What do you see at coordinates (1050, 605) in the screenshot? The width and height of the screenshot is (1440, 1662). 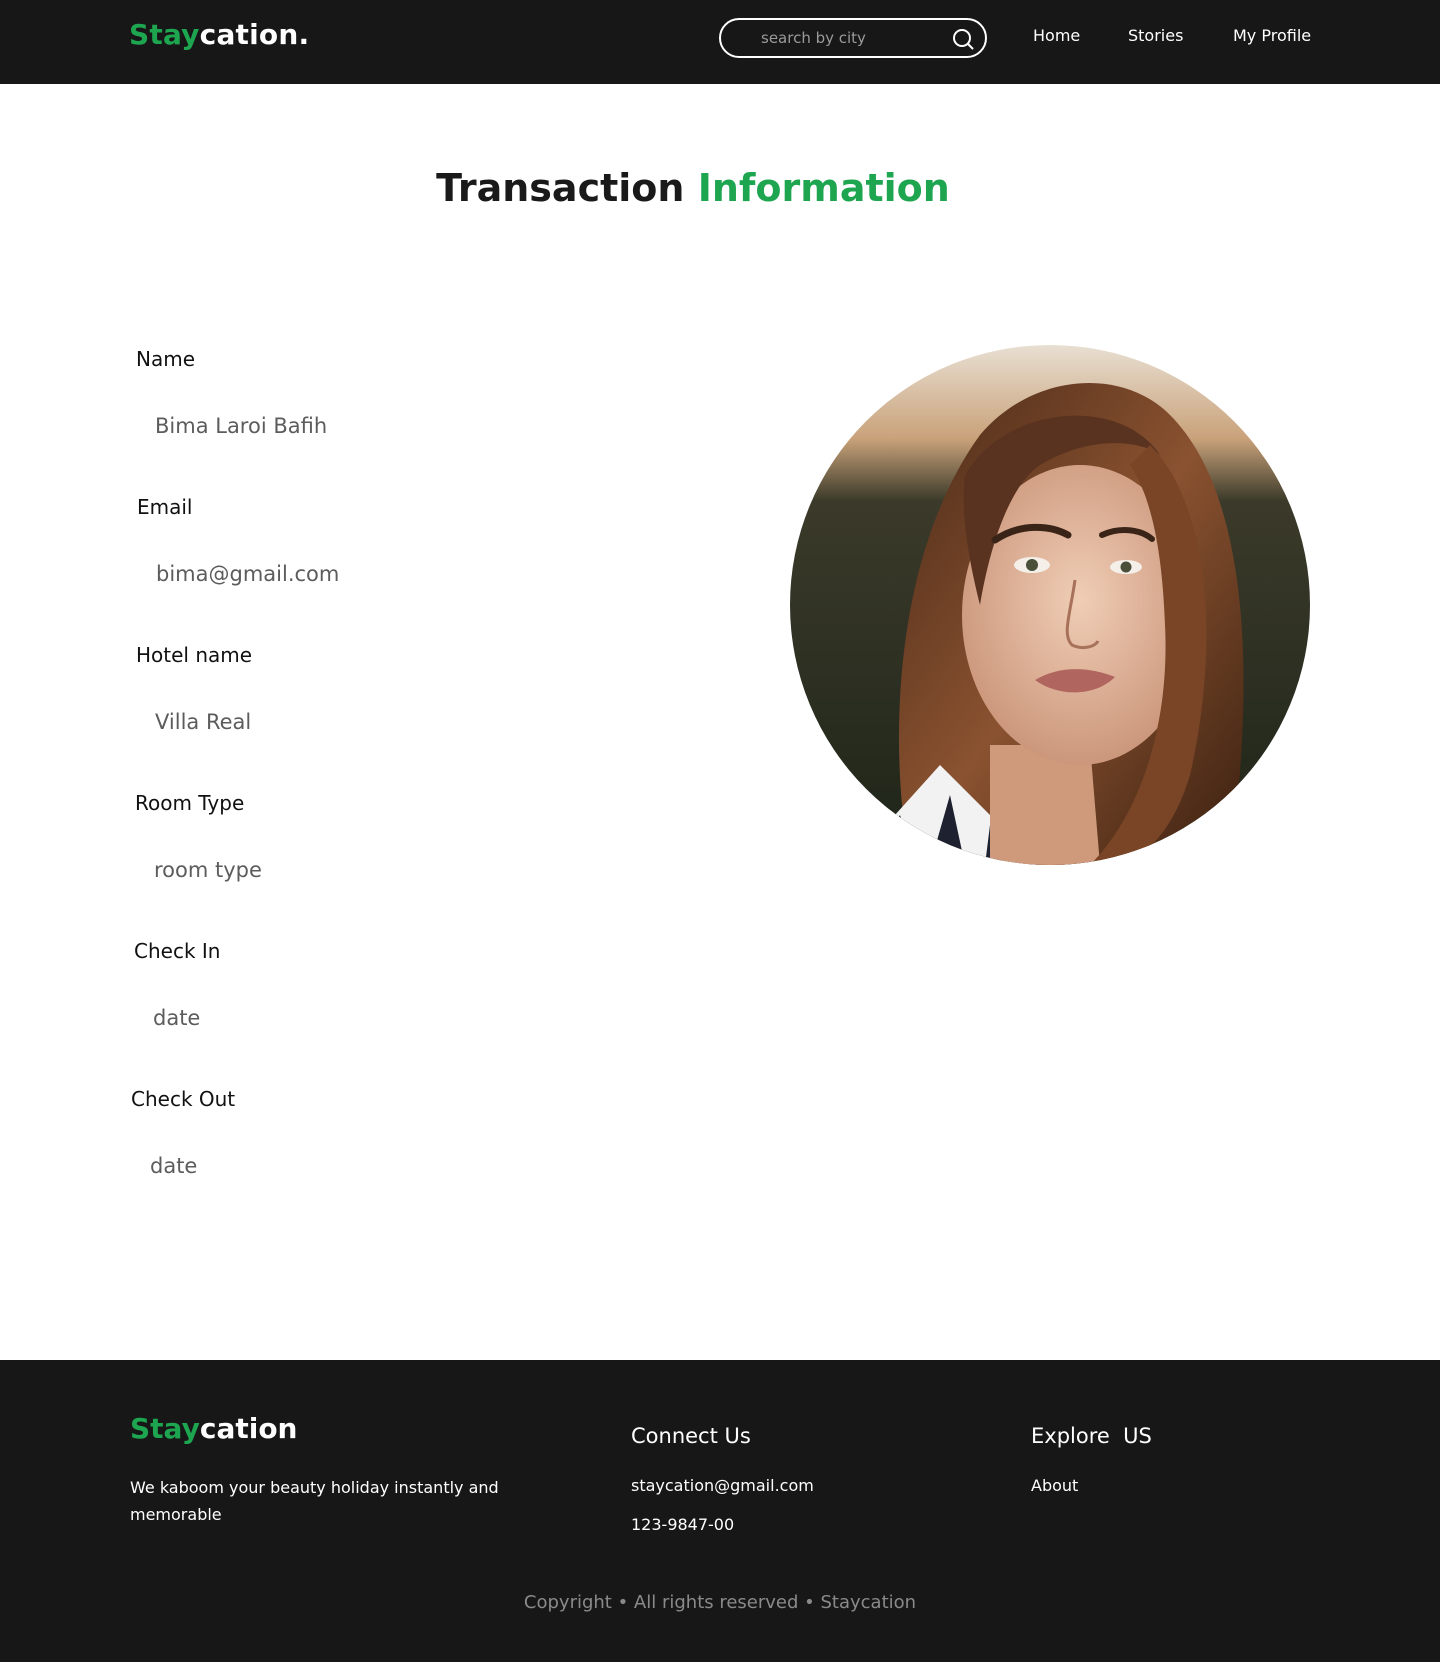 I see `profile-photo` at bounding box center [1050, 605].